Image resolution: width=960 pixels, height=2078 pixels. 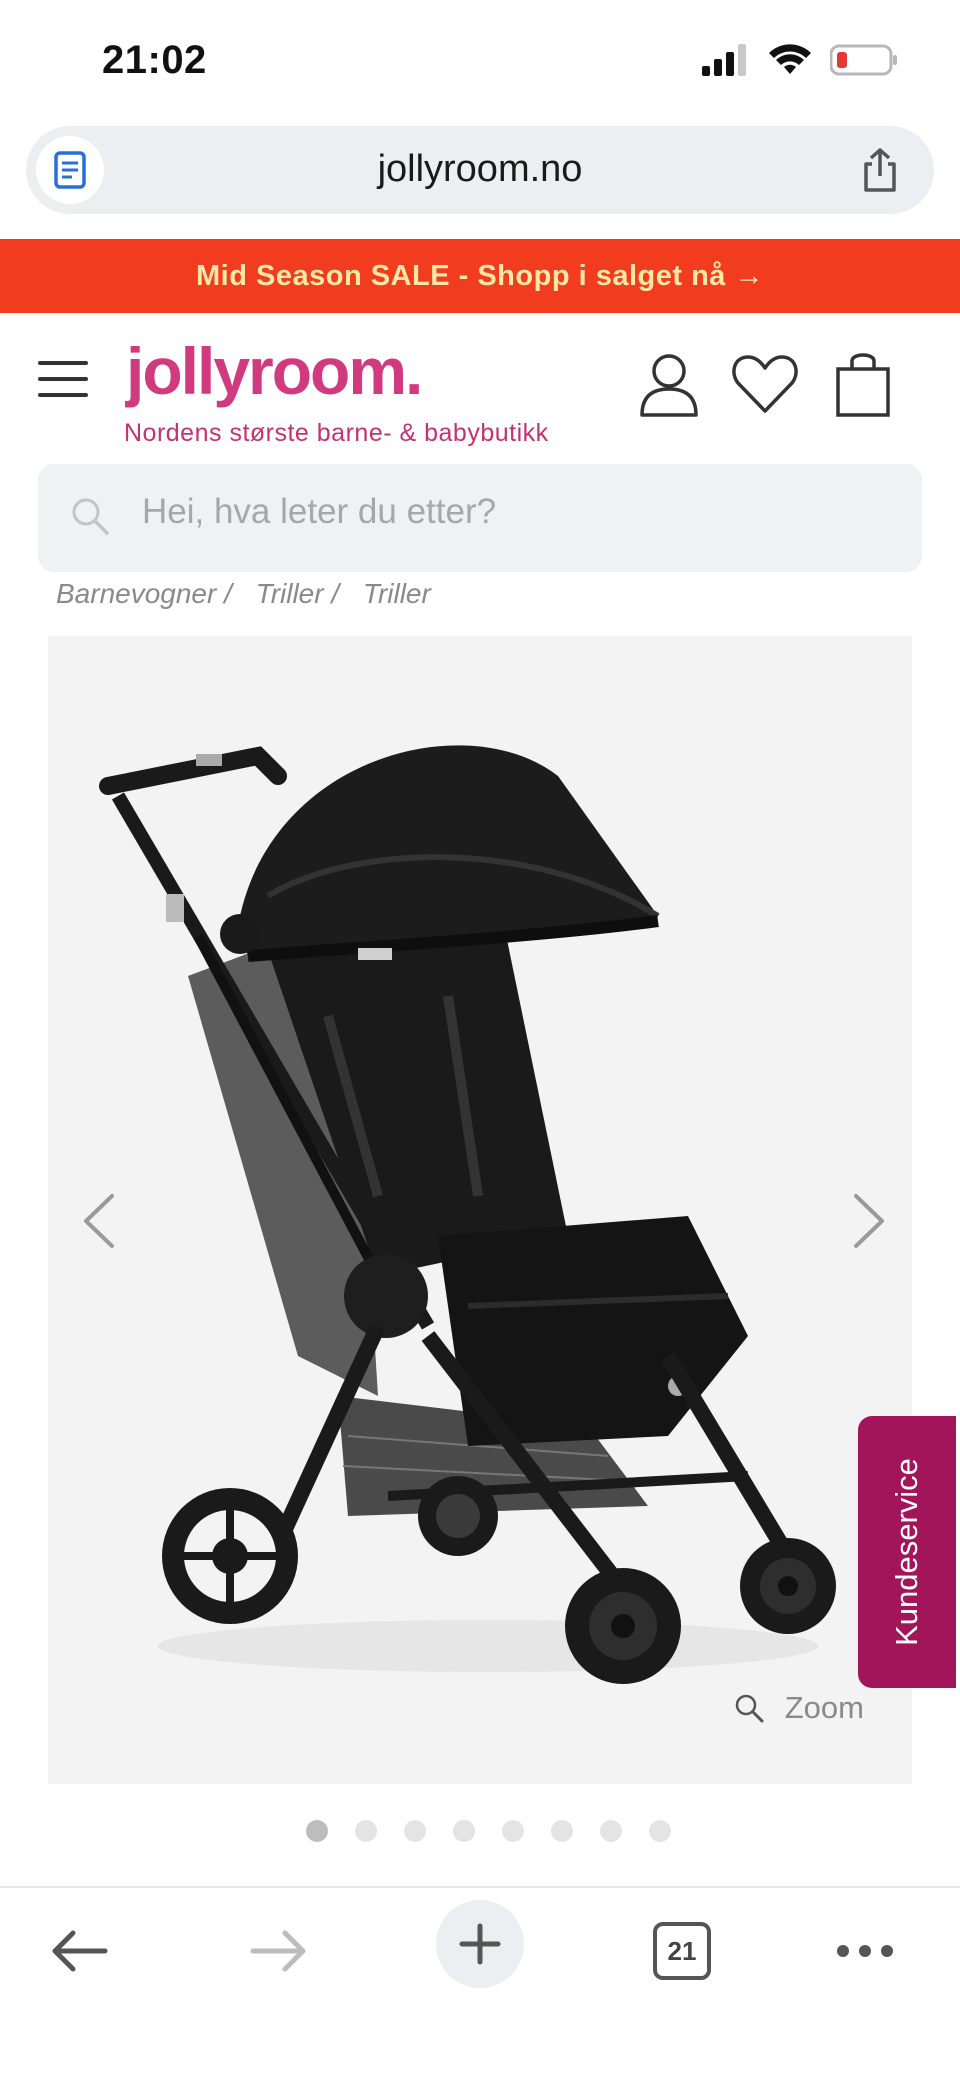 I want to click on tabs-button: 21, so click(x=682, y=1951).